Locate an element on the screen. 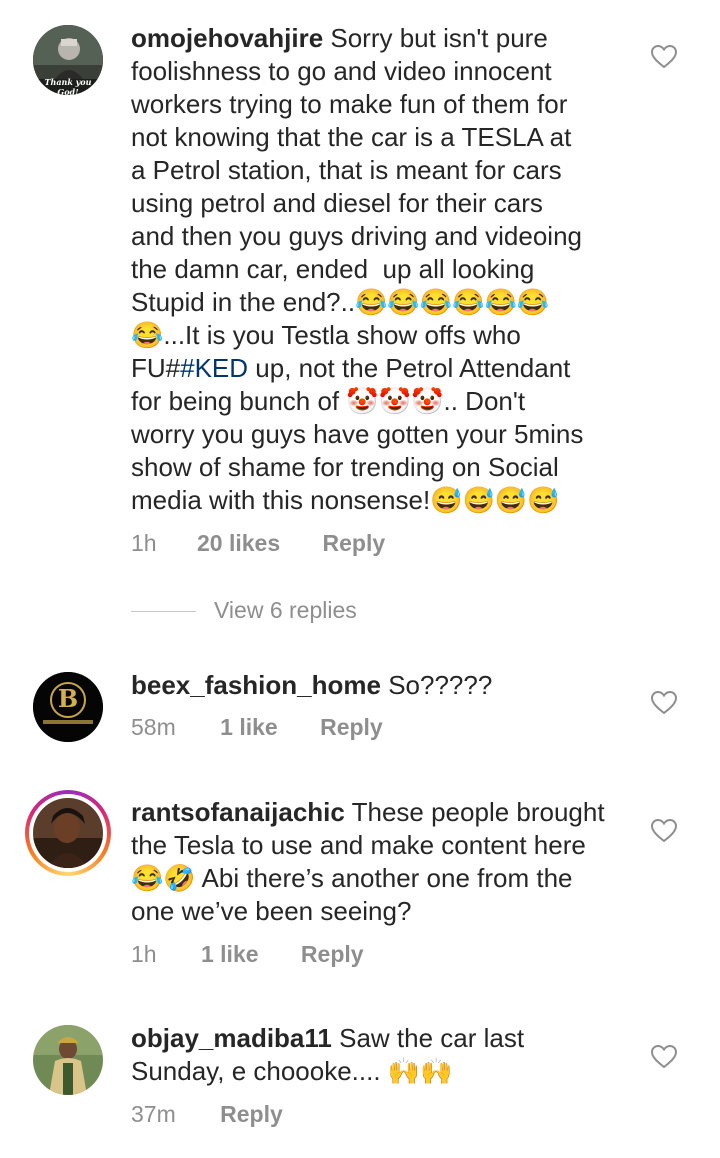 Image resolution: width=720 pixels, height=1158 pixels. comment-meta: 1h 1 like Reply is located at coordinates (247, 954).